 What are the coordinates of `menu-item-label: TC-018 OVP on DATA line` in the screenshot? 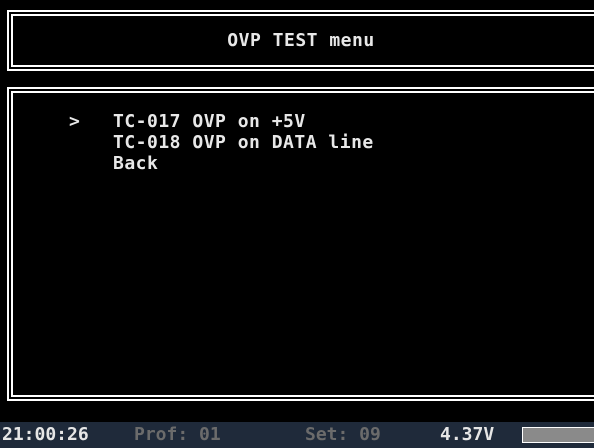 It's located at (243, 142).